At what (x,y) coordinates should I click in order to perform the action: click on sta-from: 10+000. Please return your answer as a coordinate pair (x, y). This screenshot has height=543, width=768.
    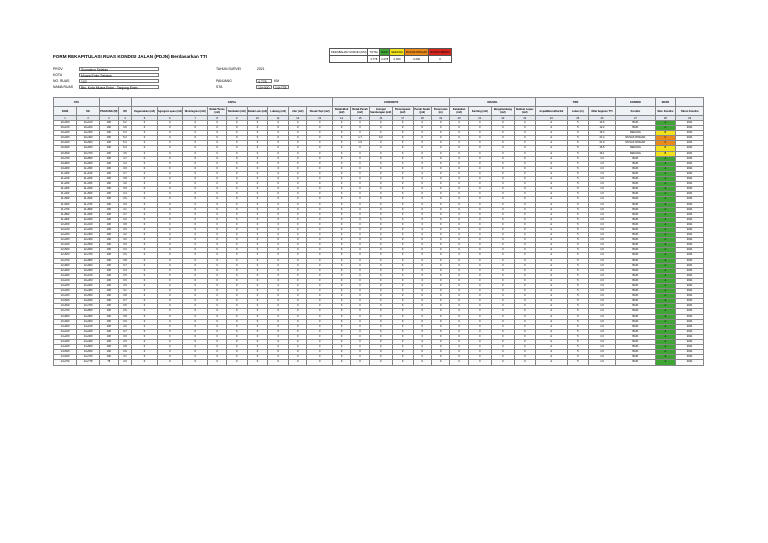
    Looking at the image, I should click on (264, 87).